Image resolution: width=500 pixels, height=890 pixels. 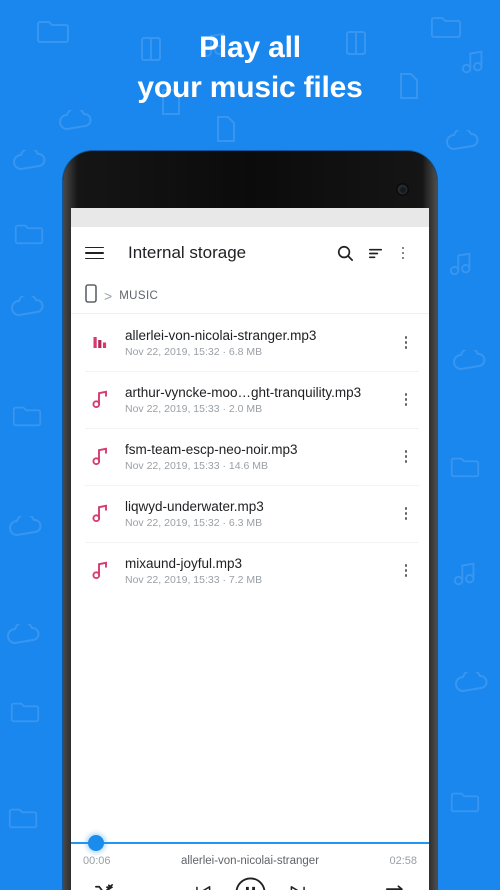 I want to click on pause-circle-icon, so click(x=250, y=883).